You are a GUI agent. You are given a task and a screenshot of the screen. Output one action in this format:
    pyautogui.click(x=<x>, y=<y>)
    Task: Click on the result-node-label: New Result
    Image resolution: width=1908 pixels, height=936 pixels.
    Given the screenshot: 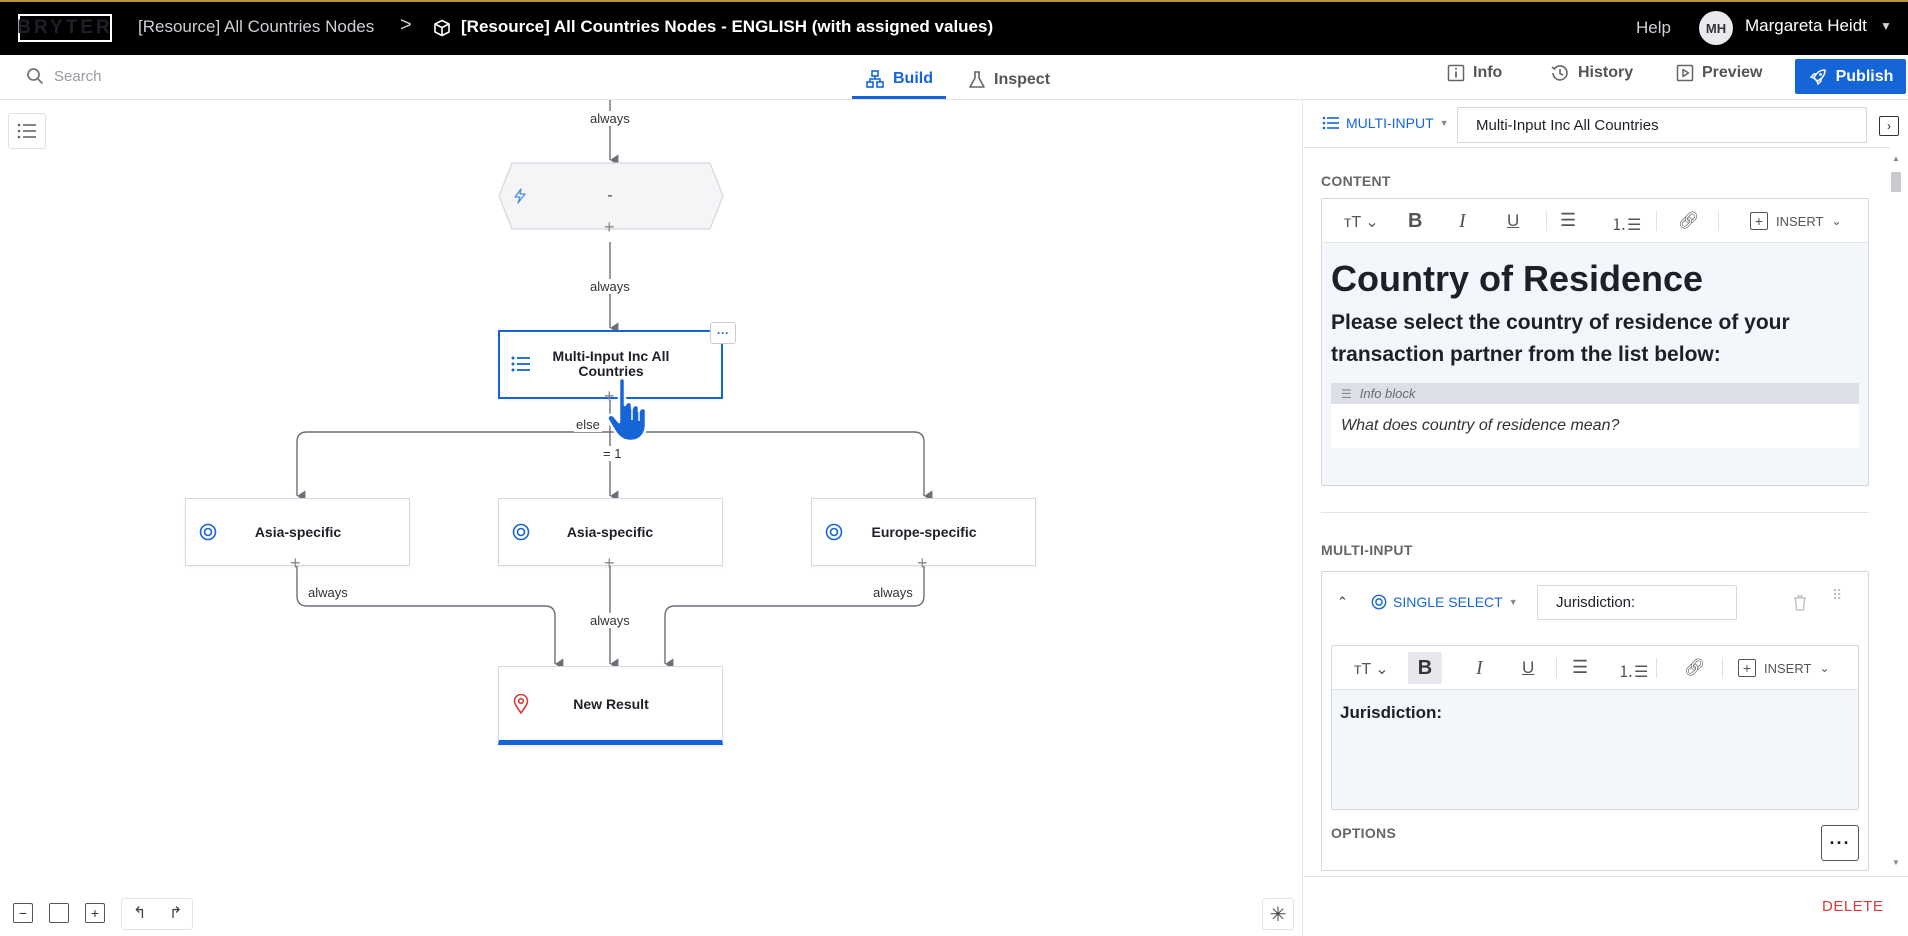 What is the action you would take?
    pyautogui.click(x=611, y=704)
    